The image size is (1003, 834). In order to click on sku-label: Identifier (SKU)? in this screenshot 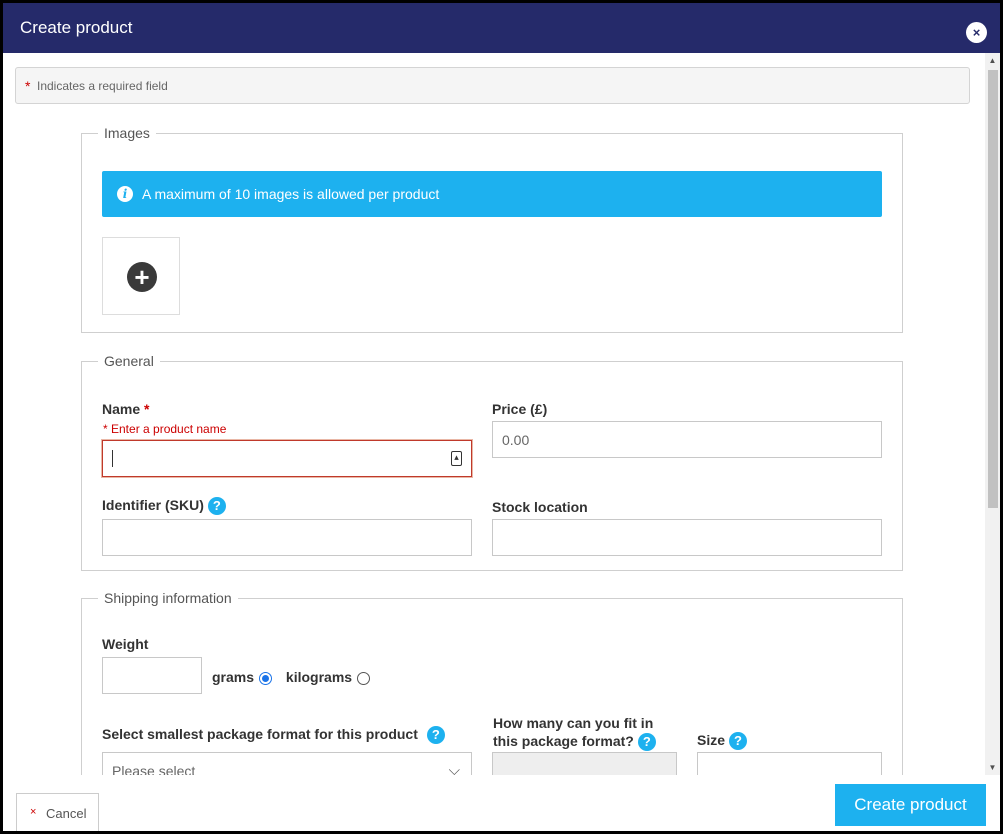, I will do `click(164, 506)`.